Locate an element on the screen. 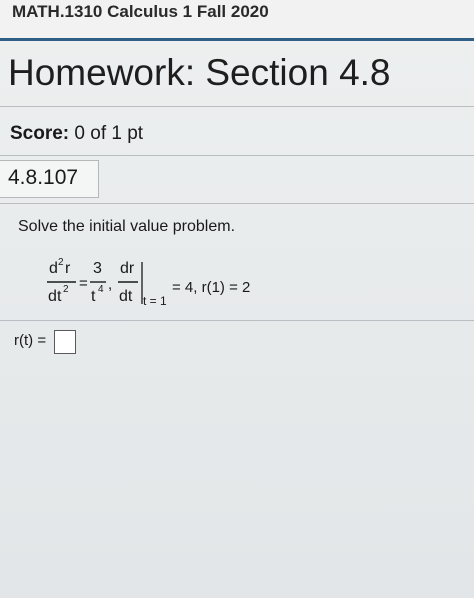 This screenshot has height=598, width=474. eq-initial-conditions: = 4, r(1) = 2 is located at coordinates (211, 287).